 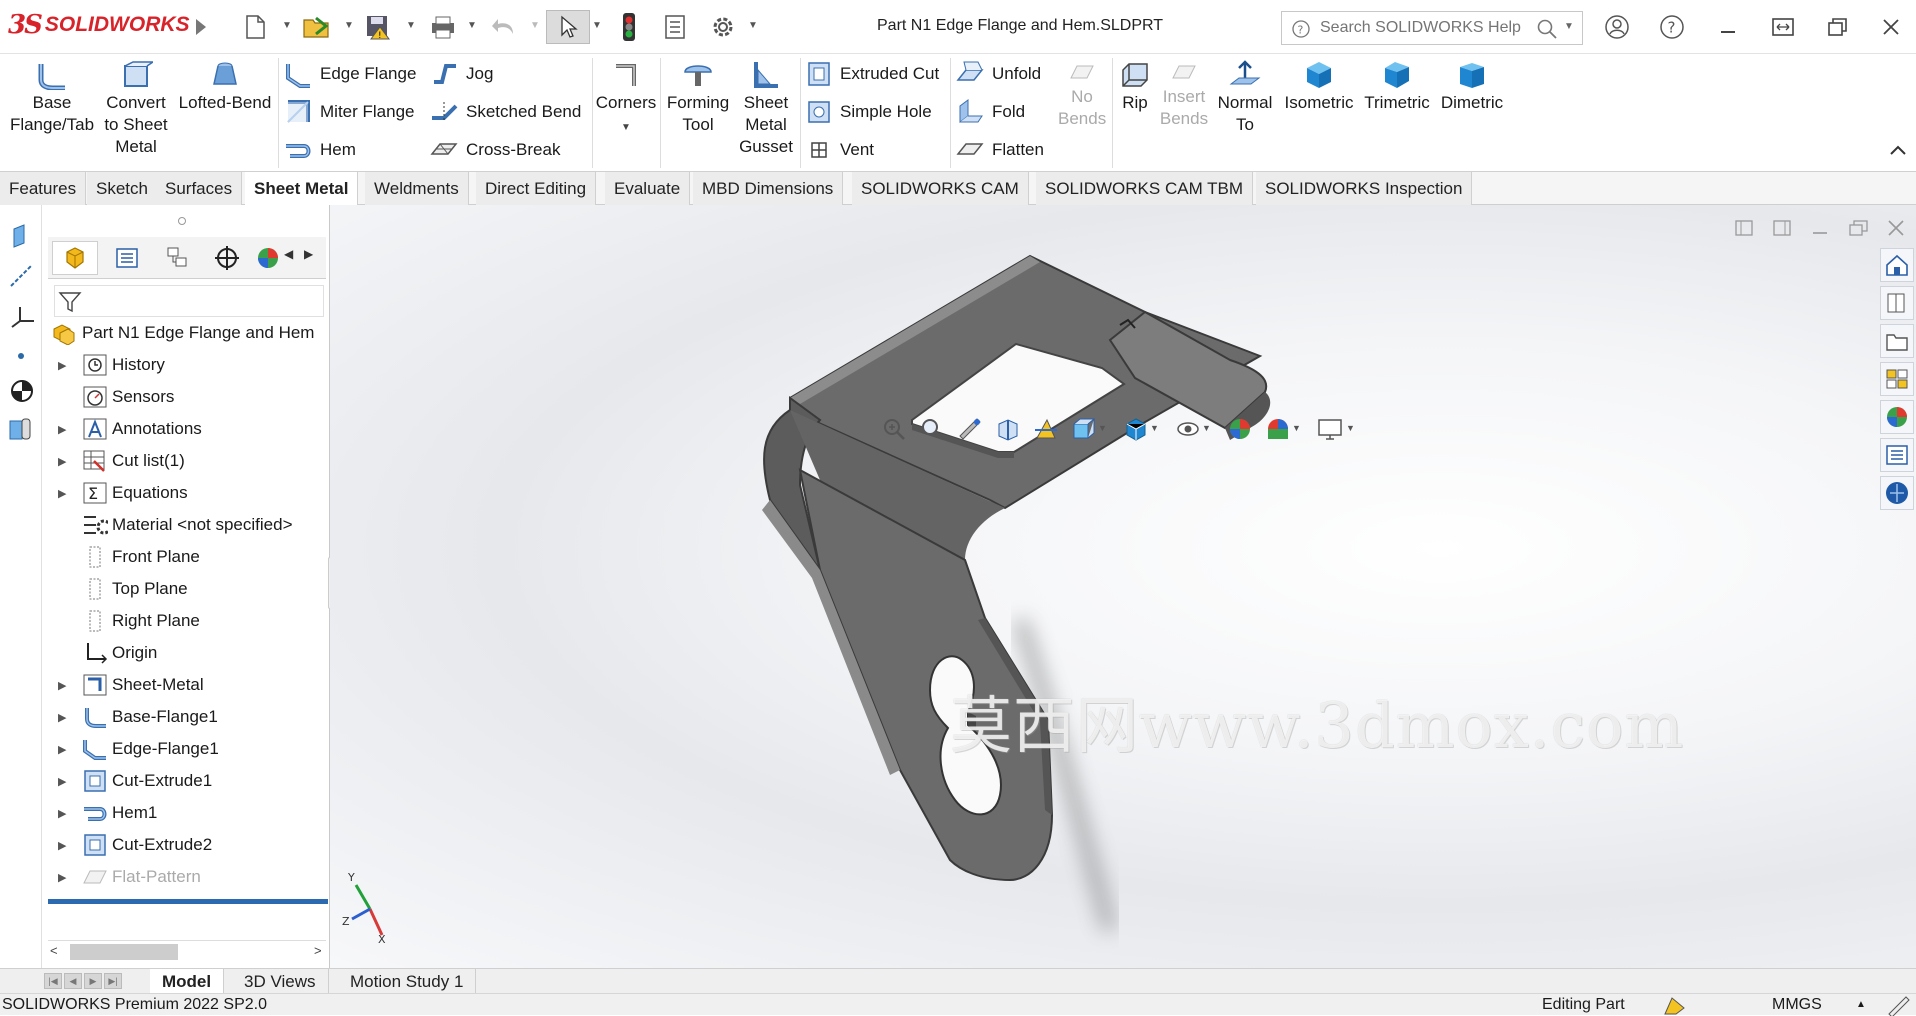 I want to click on unfold-button: Unfold, so click(x=998, y=74).